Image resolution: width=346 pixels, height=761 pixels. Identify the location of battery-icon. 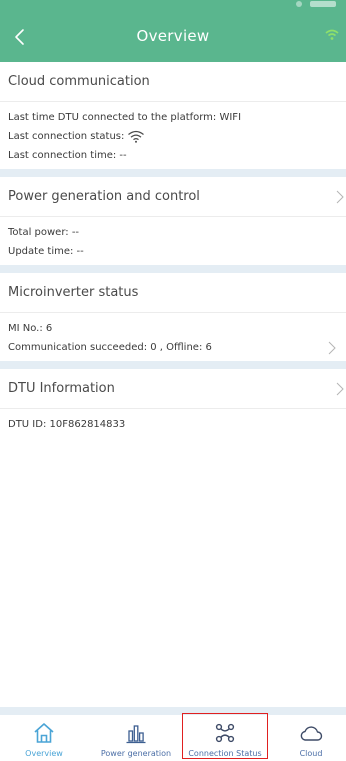
(323, 4).